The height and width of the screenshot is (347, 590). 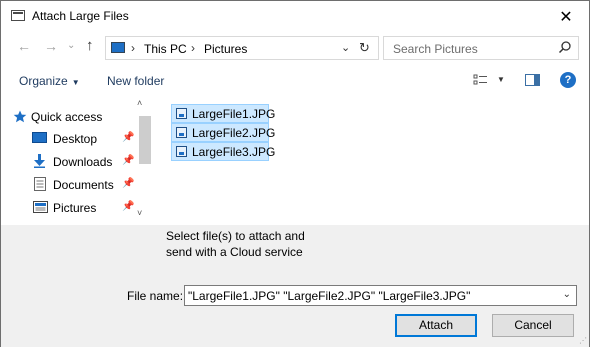 I want to click on file-item-largefile1: LargeFile1.JPG, so click(x=223, y=113).